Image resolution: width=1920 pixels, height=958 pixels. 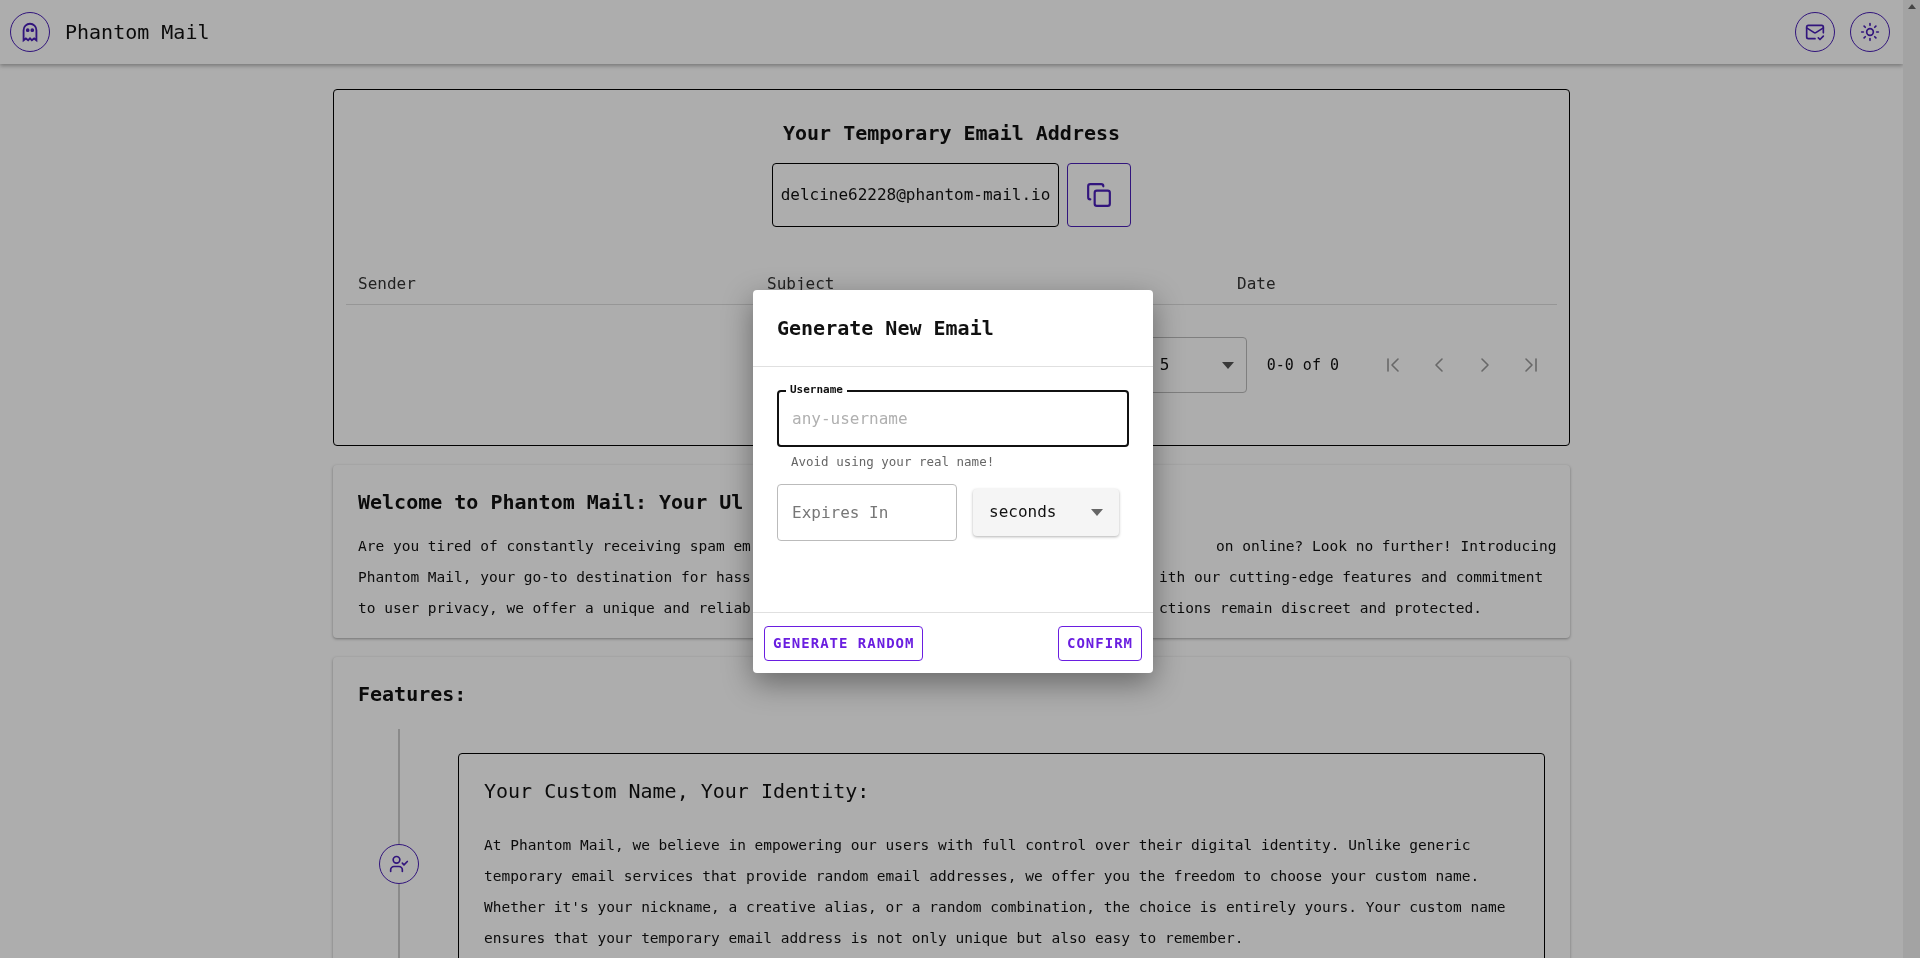 I want to click on welcome-paragraph-text: Phantom Mail, your go-to destination for hass, so click(x=554, y=576).